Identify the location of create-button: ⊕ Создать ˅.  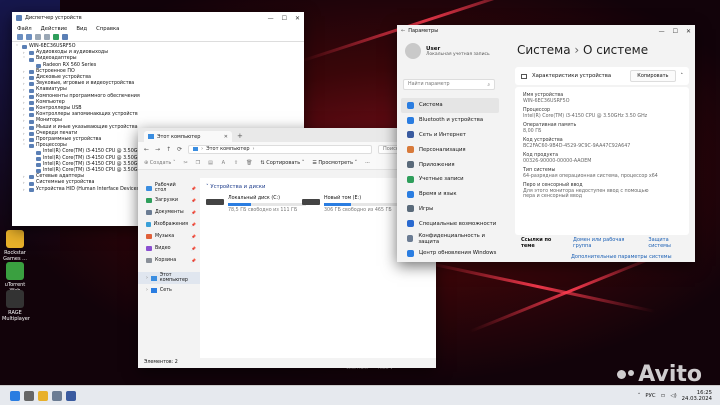
(159, 163).